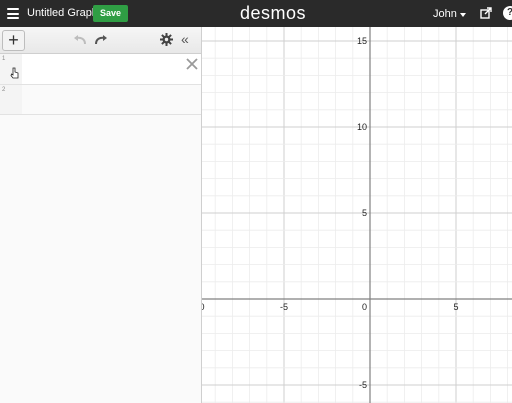  I want to click on y-tick-label: 15, so click(362, 41).